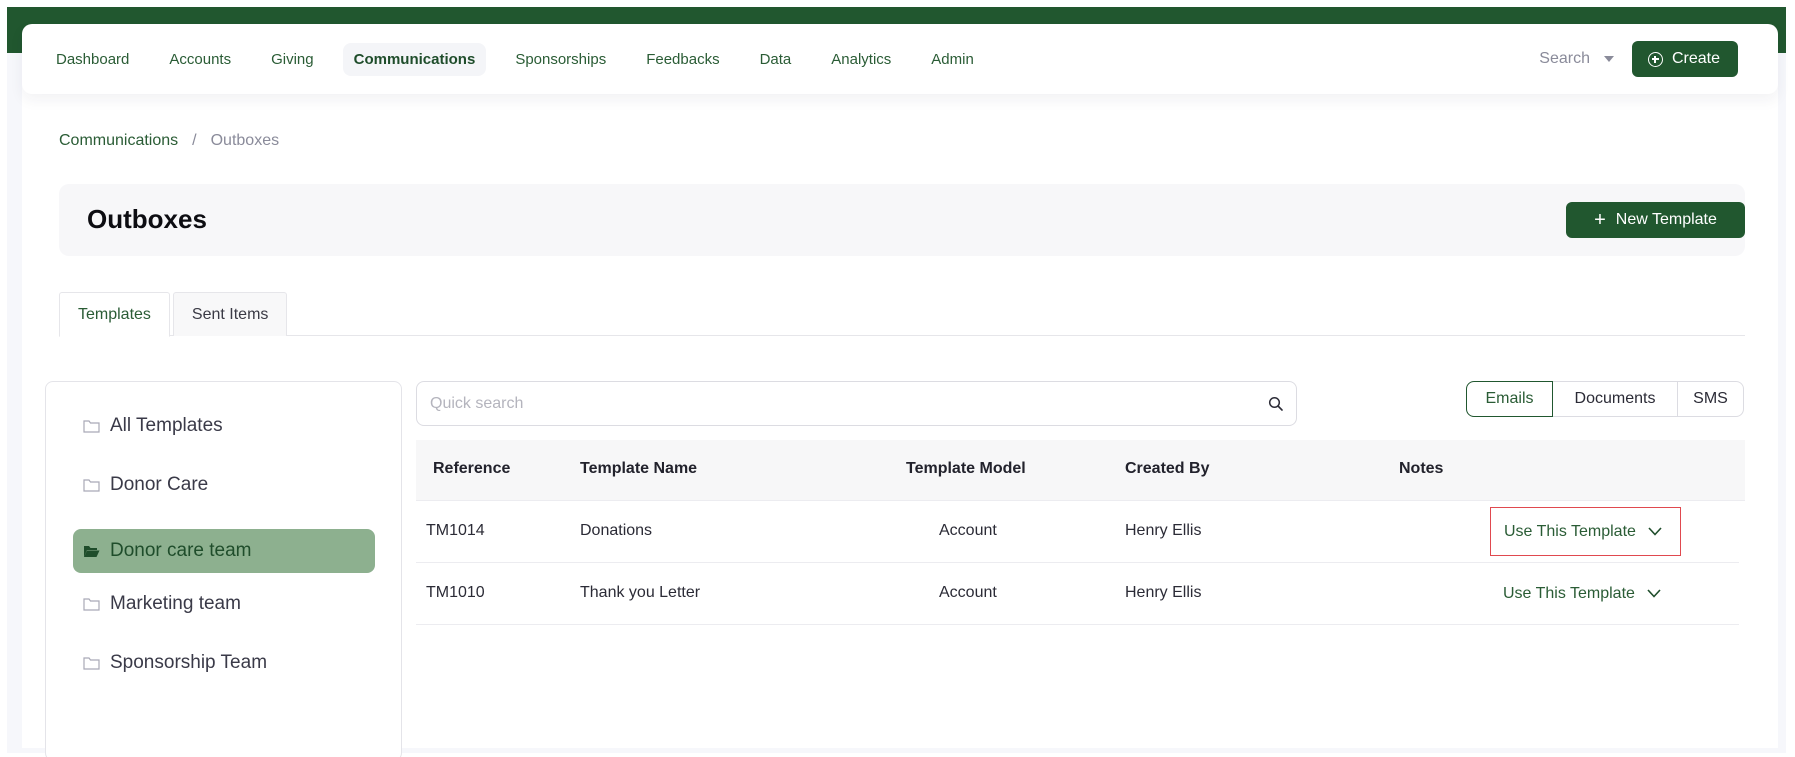 The image size is (1795, 757). Describe the element at coordinates (200, 59) in the screenshot. I see `nav-accounts: Accounts` at that location.